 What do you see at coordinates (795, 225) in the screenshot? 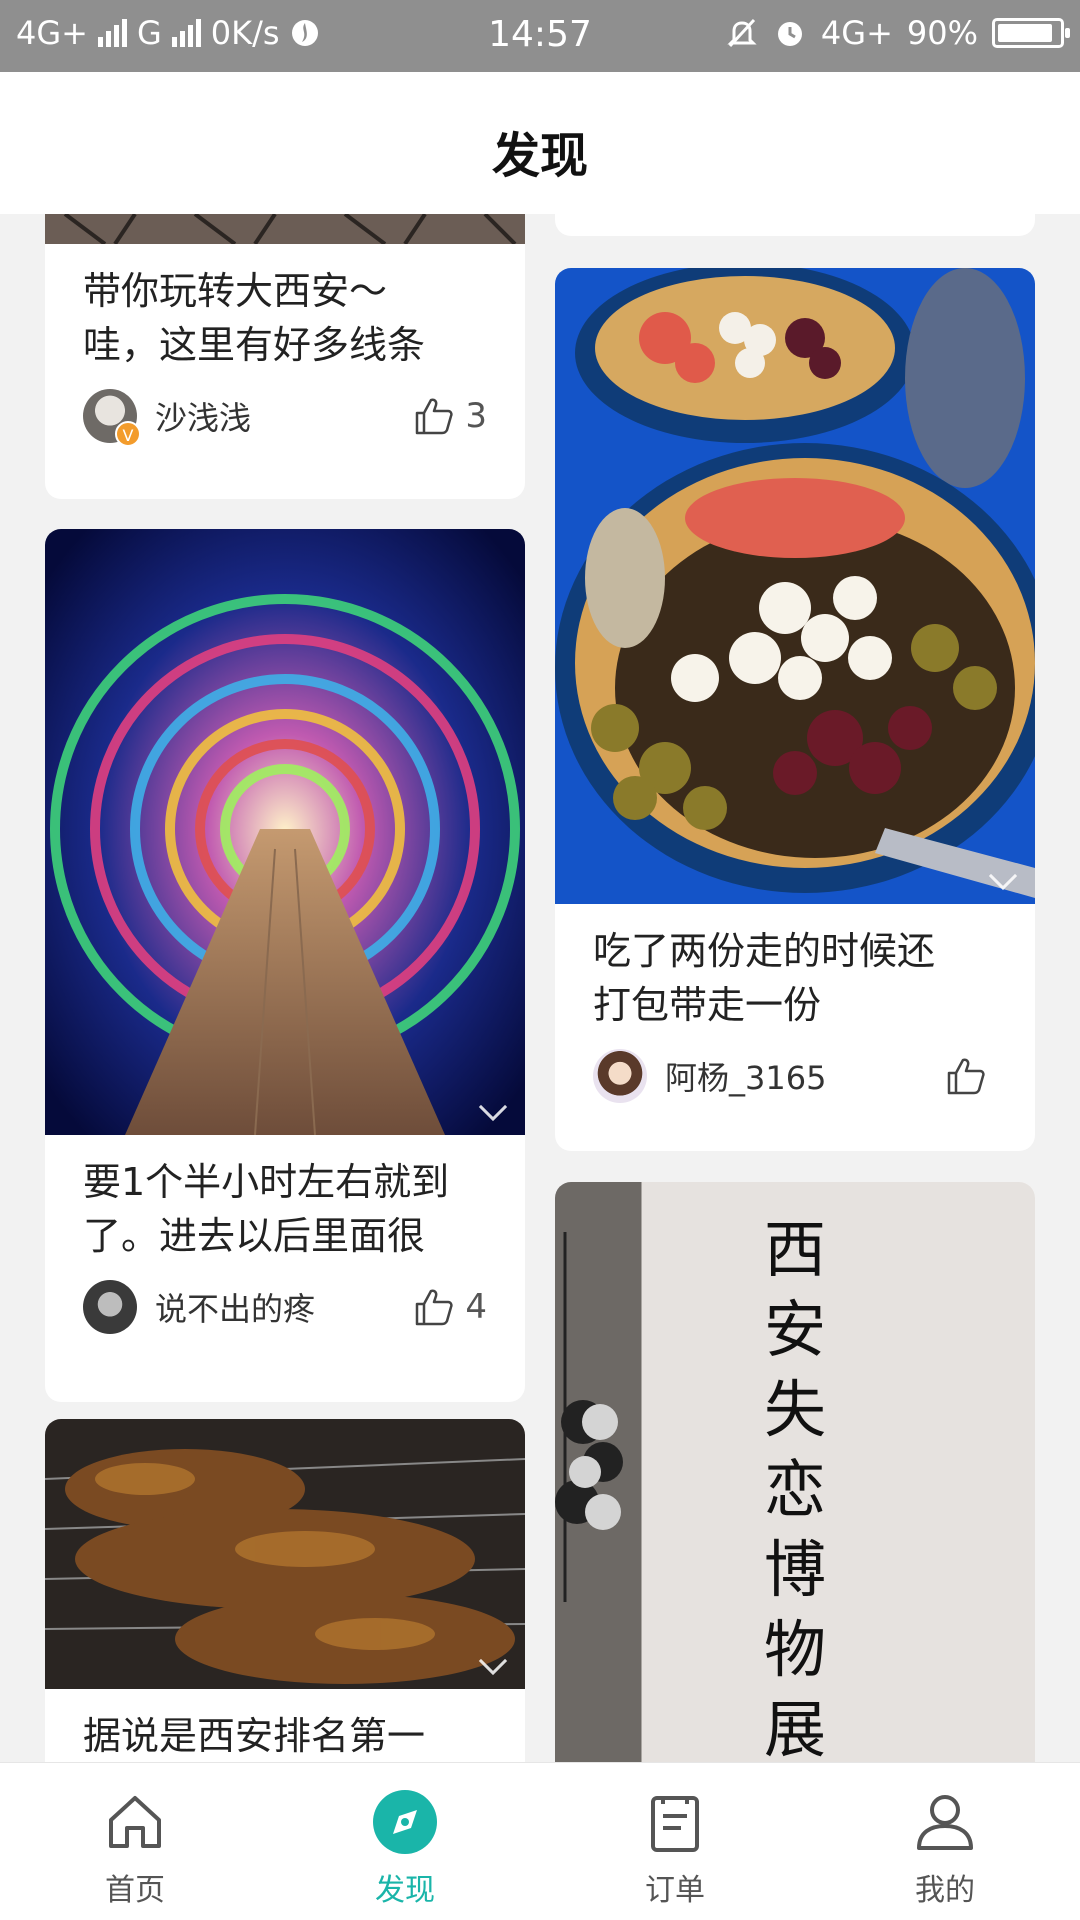
I see `feed-card` at bounding box center [795, 225].